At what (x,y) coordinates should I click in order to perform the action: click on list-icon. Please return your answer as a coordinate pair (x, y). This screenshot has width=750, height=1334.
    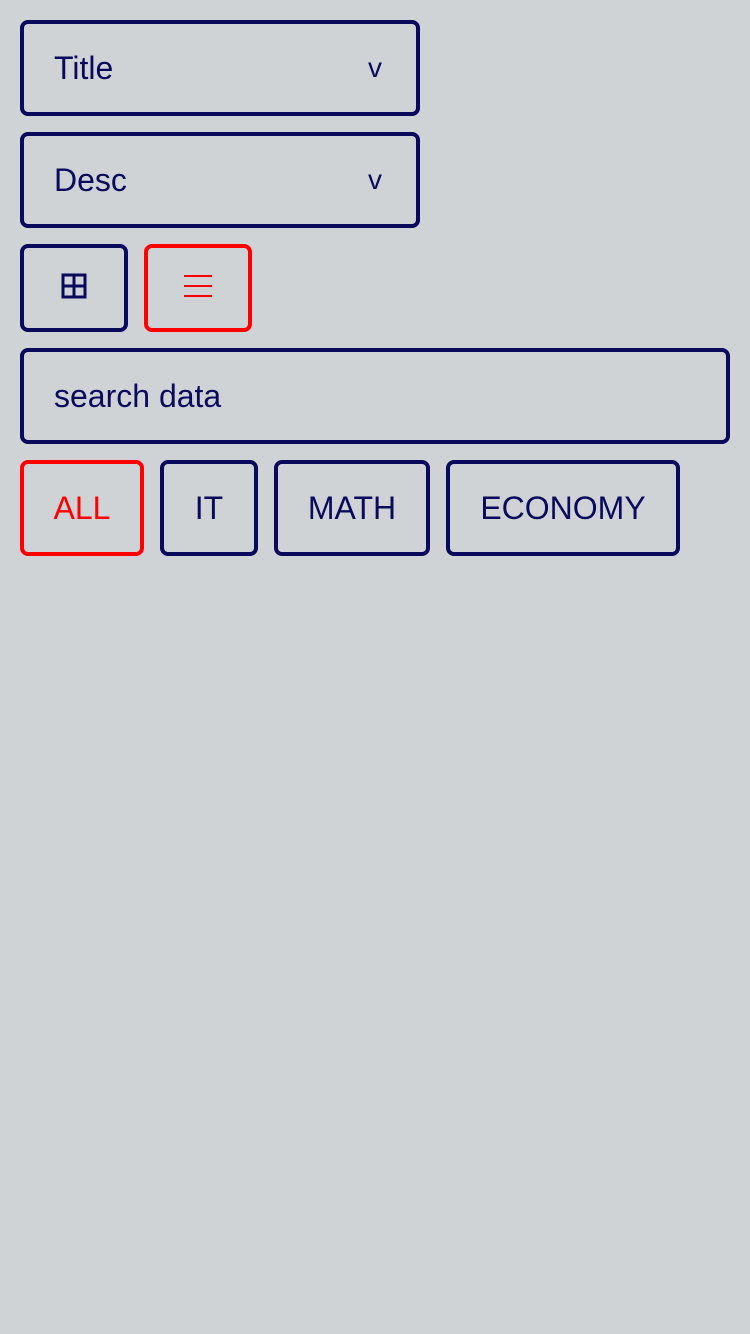
    Looking at the image, I should click on (198, 288).